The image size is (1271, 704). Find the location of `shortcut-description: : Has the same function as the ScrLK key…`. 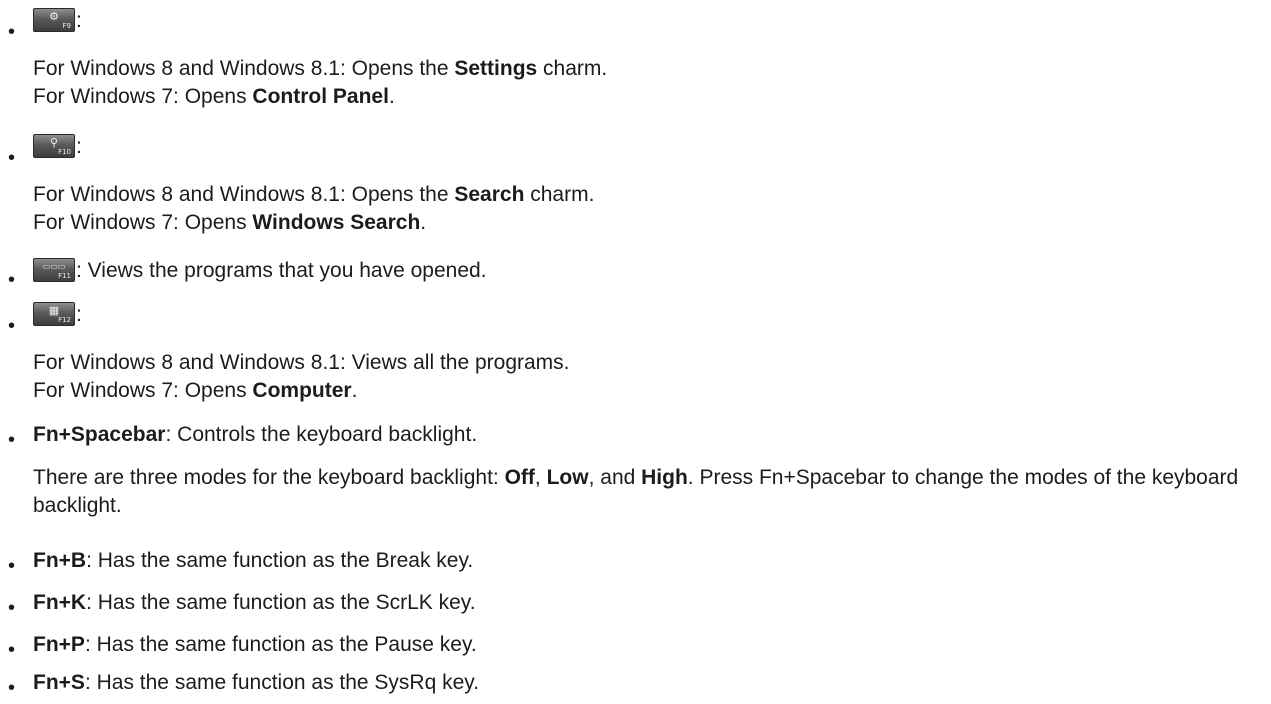

shortcut-description: : Has the same function as the ScrLK key… is located at coordinates (281, 602).